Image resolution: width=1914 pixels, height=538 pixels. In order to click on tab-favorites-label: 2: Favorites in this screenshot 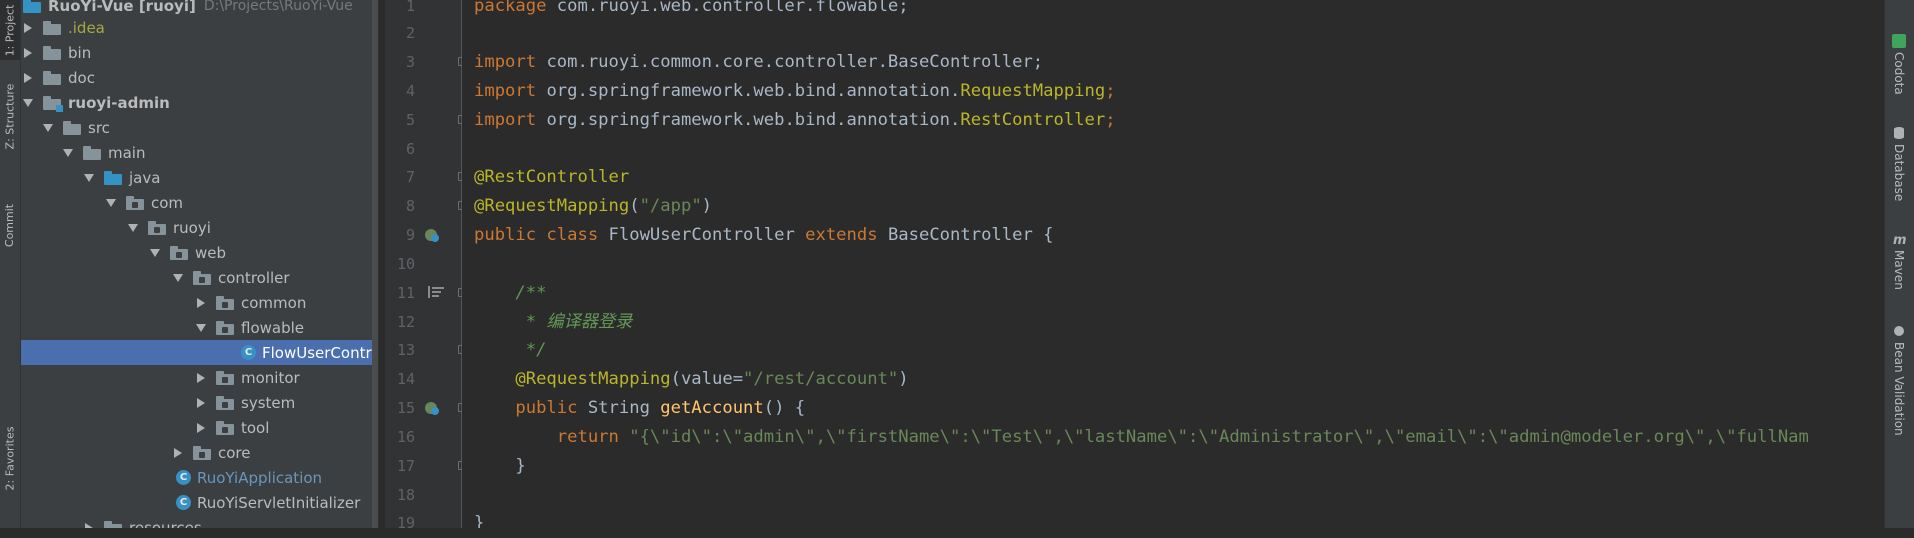, I will do `click(10, 458)`.